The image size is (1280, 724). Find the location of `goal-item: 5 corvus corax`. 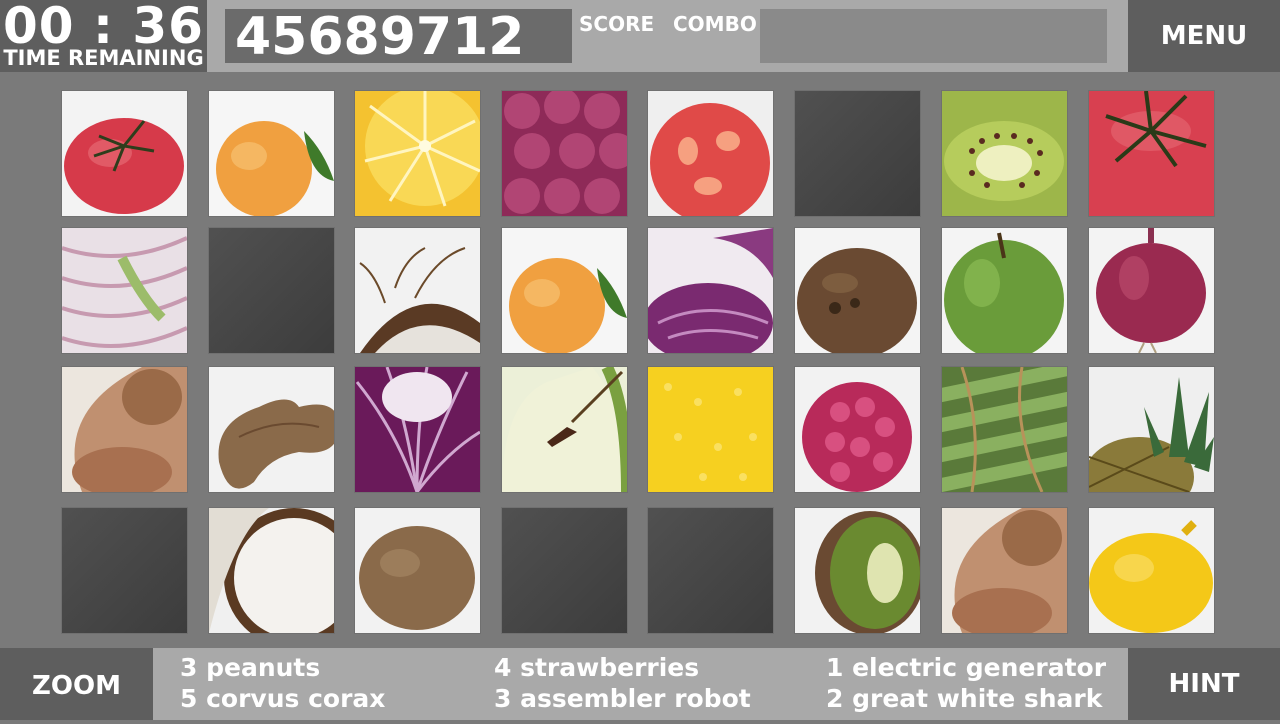

goal-item: 5 corvus corax is located at coordinates (283, 698).